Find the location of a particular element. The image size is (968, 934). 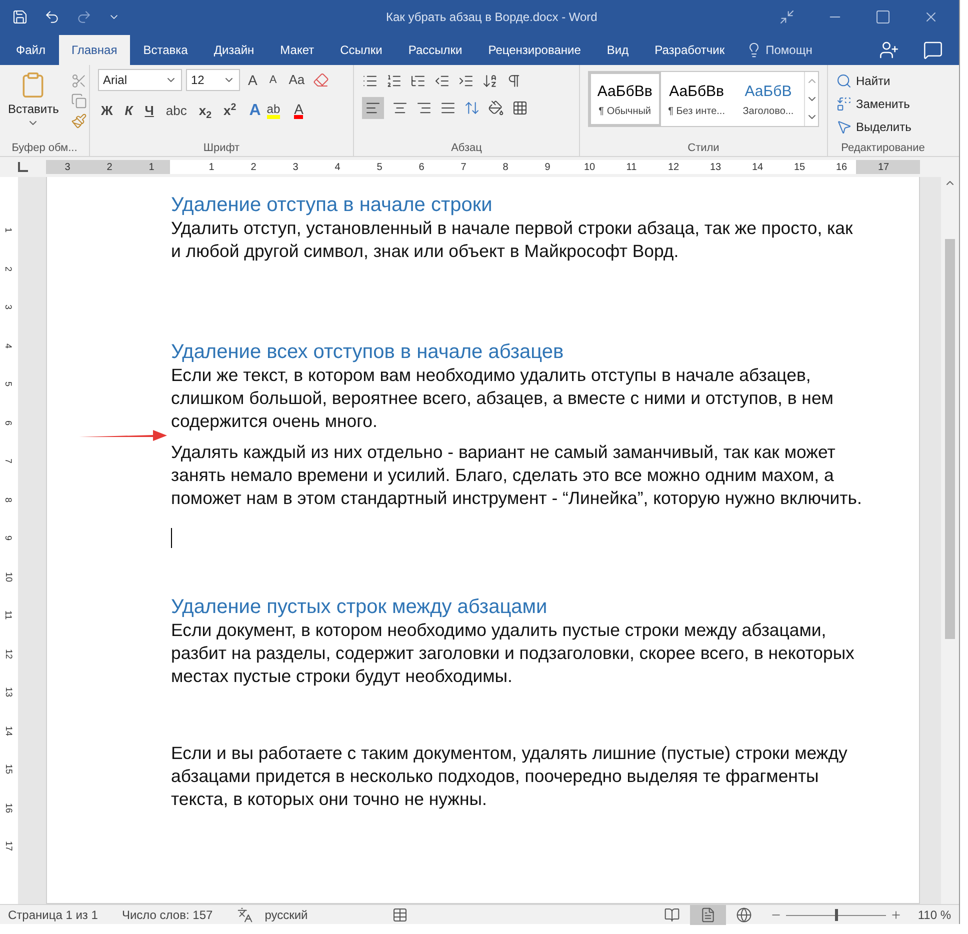

maximize-icon is located at coordinates (883, 16).